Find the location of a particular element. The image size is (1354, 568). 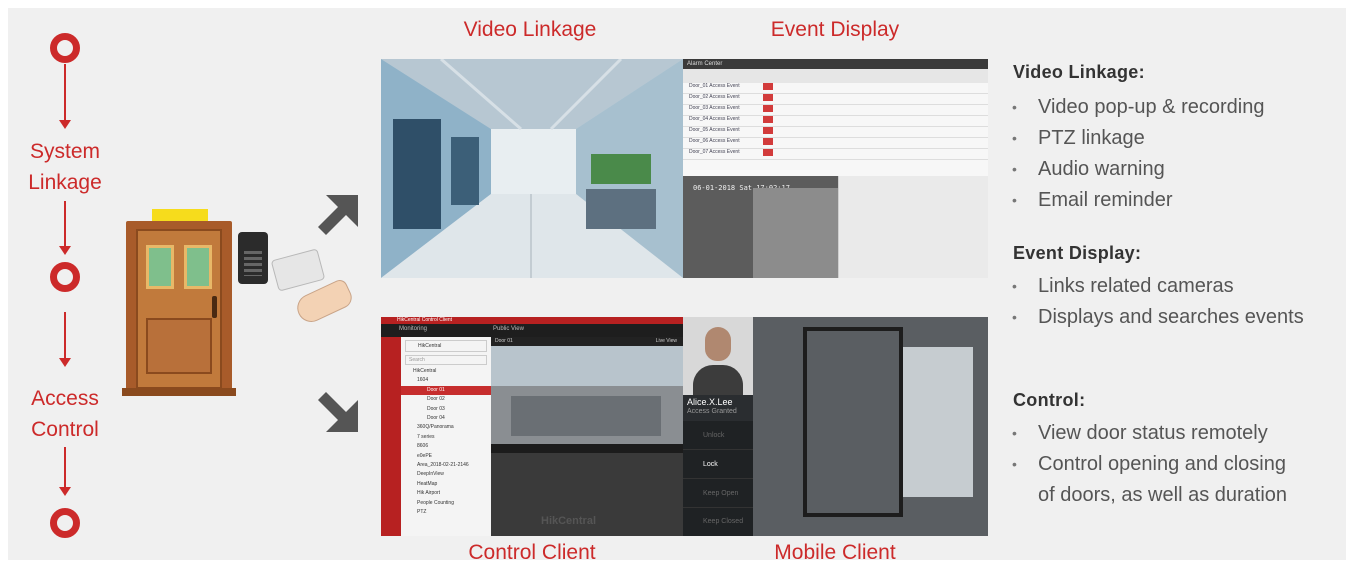

arrow-down-right-icon is located at coordinates (338, 412).